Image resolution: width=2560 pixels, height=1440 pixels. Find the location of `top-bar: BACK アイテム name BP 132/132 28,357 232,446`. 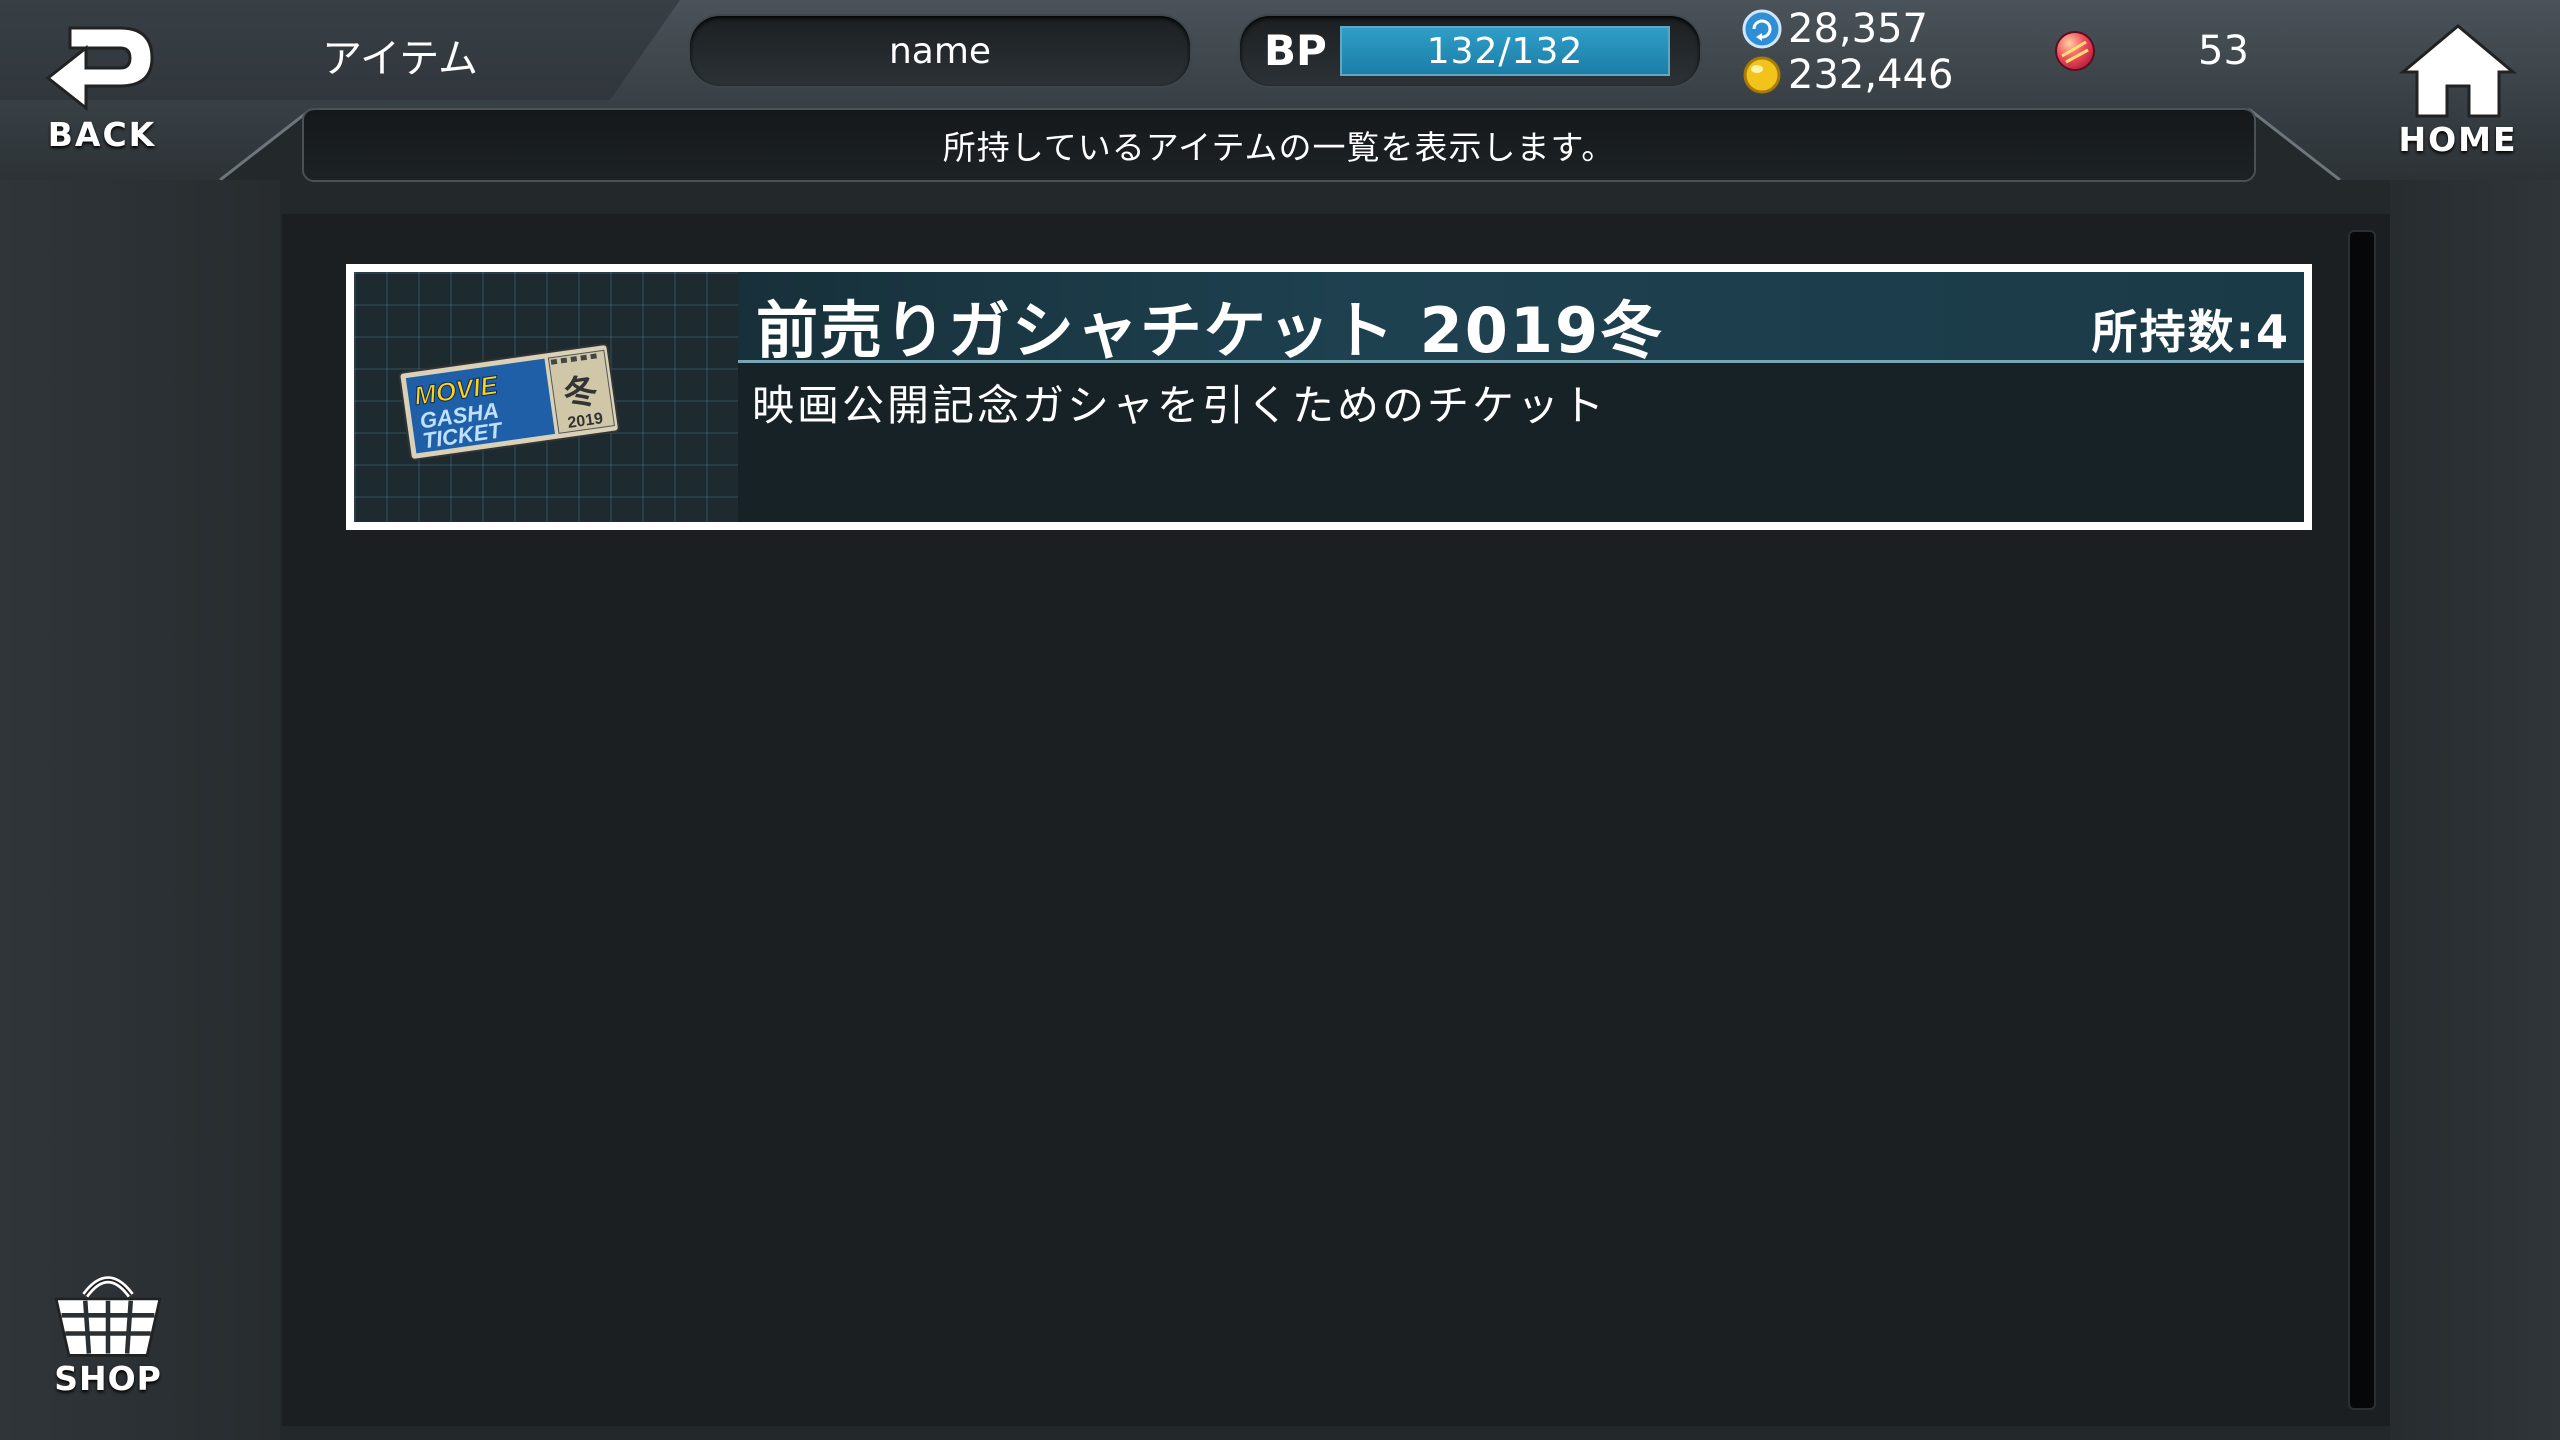

top-bar: BACK アイテム name BP 132/132 28,357 232,446 is located at coordinates (1280, 90).